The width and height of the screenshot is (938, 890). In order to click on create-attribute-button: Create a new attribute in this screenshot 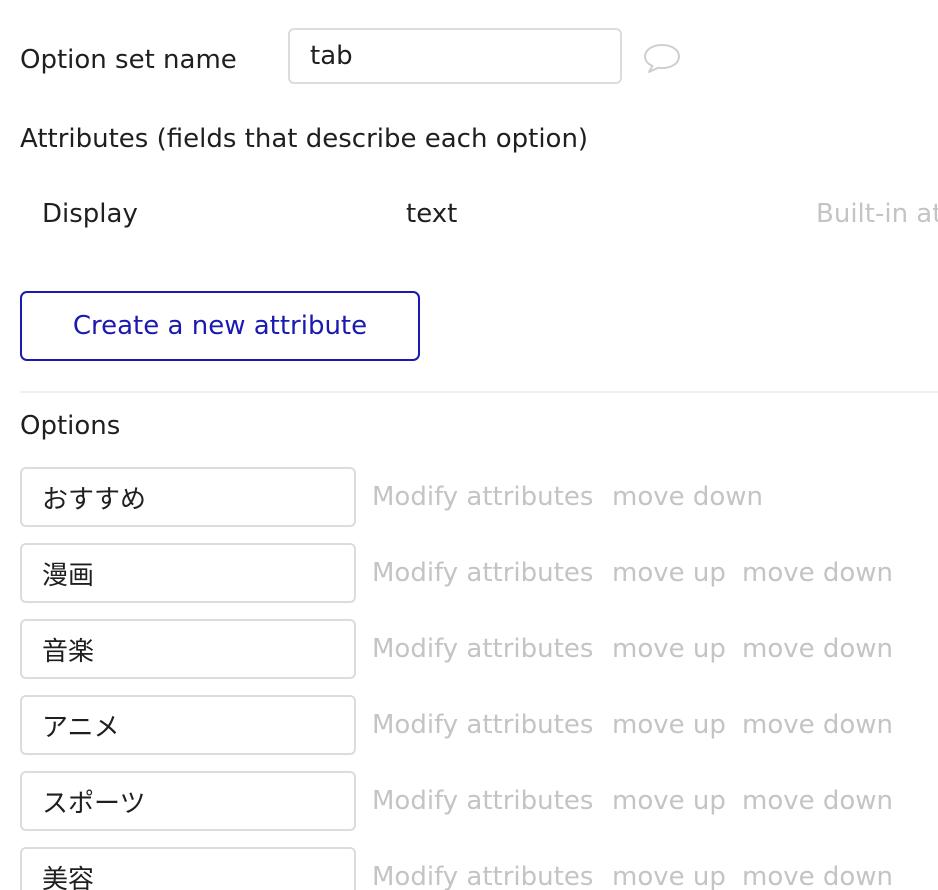, I will do `click(220, 326)`.